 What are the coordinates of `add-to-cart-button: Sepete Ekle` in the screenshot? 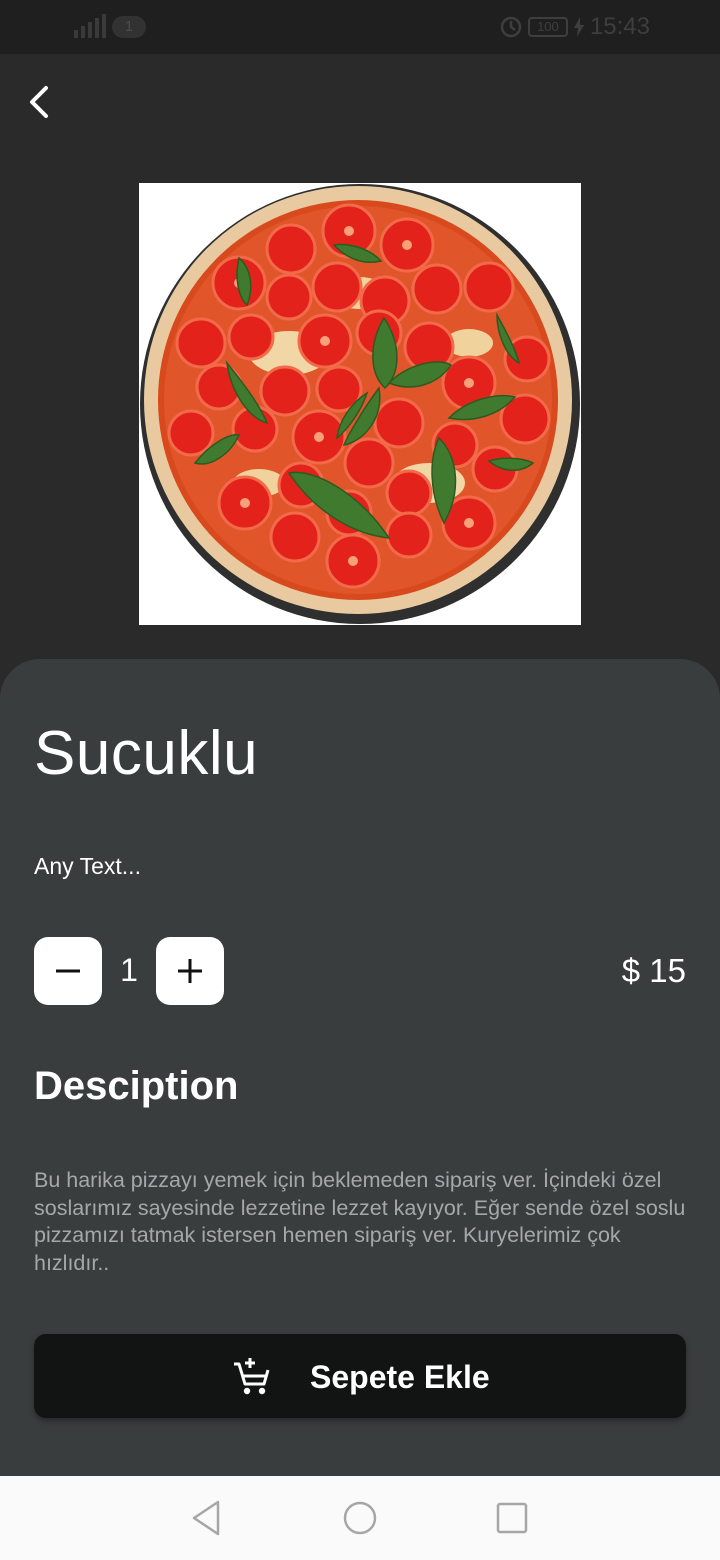 It's located at (360, 1376).